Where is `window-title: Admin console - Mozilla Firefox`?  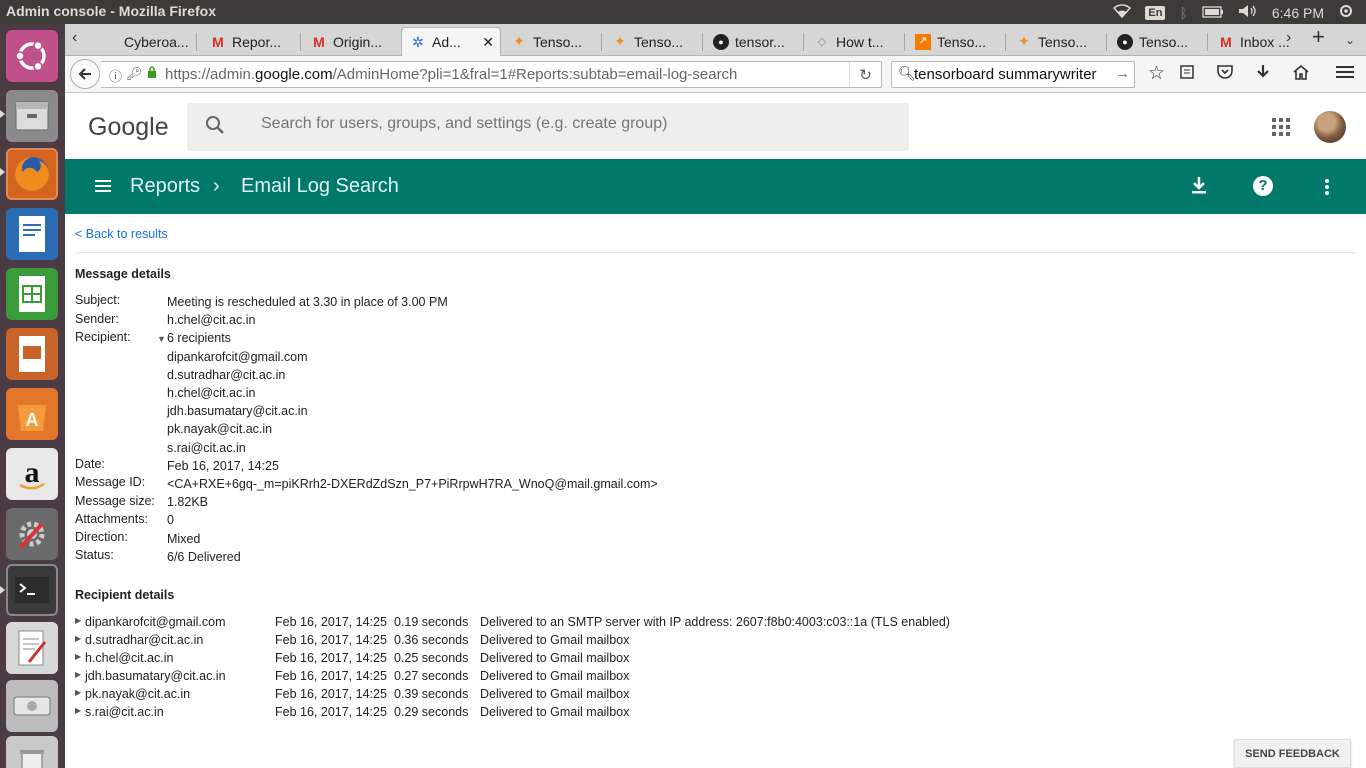
window-title: Admin console - Mozilla Firefox is located at coordinates (111, 11).